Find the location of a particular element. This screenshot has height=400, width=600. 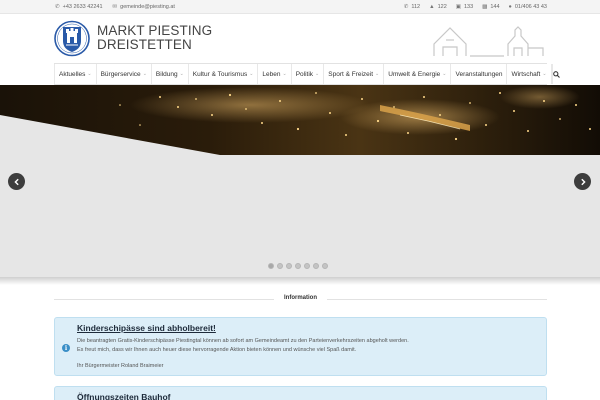

site-brand: MARKT PIESTING DREISTETTEN is located at coordinates (154, 38).